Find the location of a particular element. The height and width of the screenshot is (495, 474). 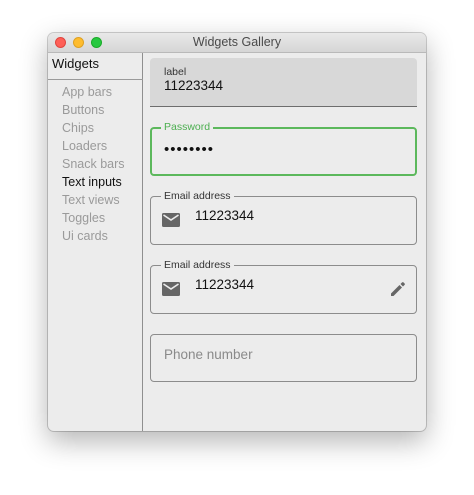

sidebar-item-snack-bars: Snack bars is located at coordinates (93, 164).